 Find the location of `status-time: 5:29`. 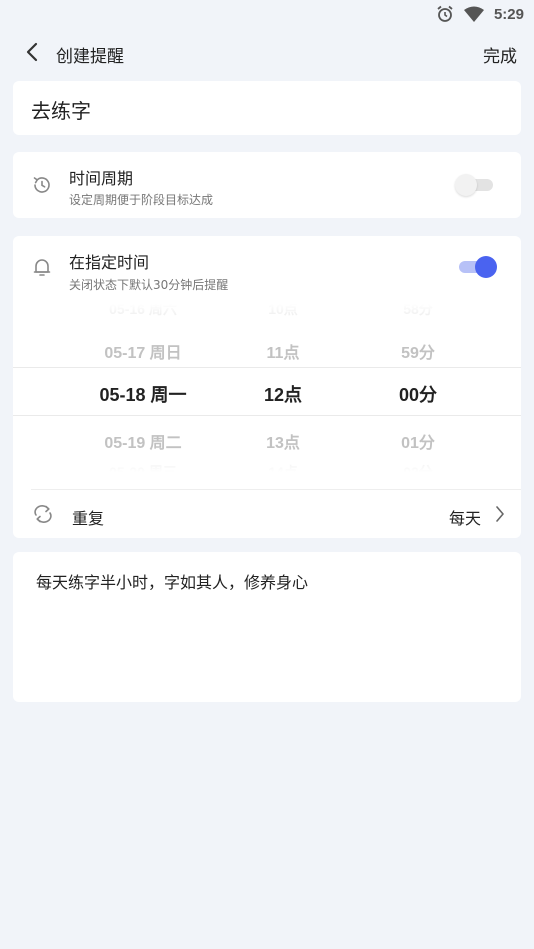

status-time: 5:29 is located at coordinates (508, 14).